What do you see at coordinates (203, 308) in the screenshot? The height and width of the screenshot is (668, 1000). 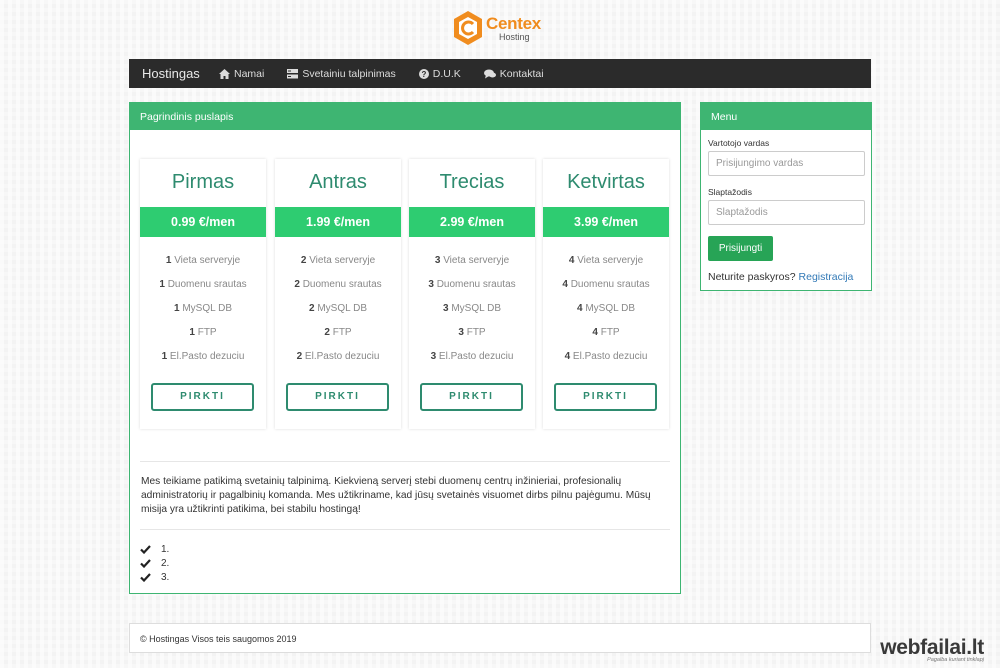 I see `plan-feature: 1 MySQL DB` at bounding box center [203, 308].